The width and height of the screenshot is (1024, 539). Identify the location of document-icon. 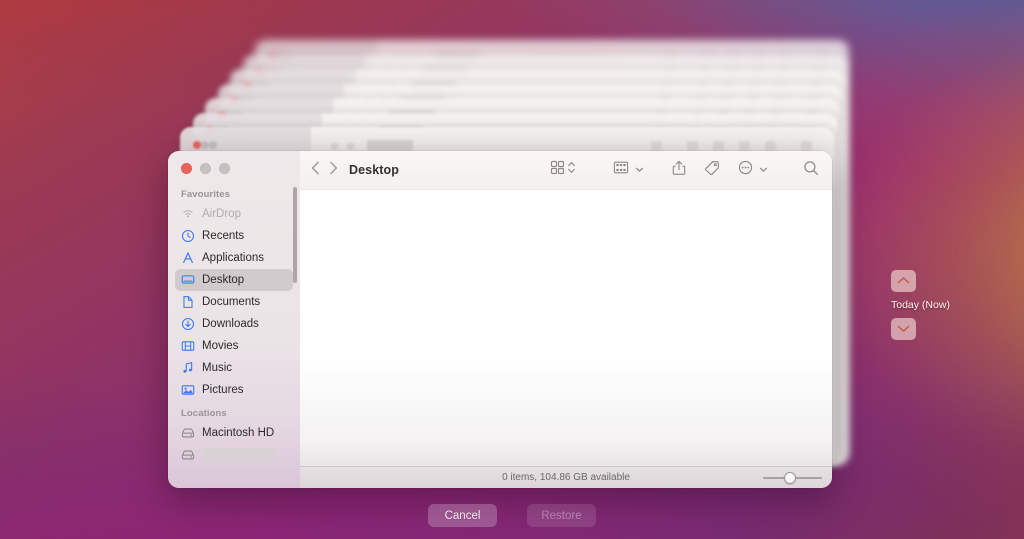
(188, 302).